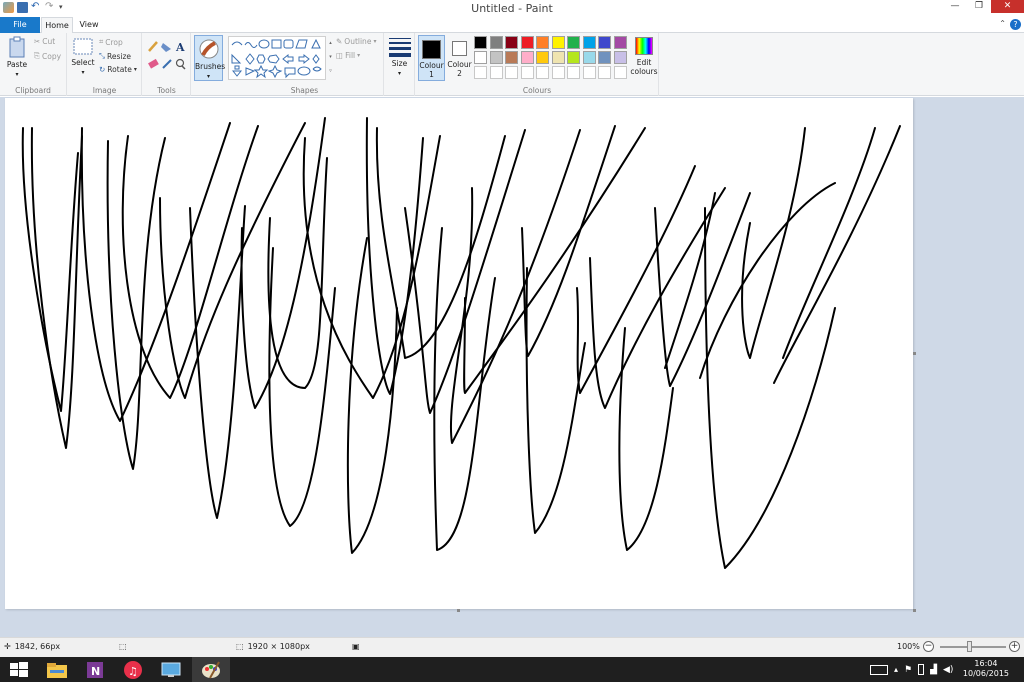  Describe the element at coordinates (304, 90) in the screenshot. I see `shapes-label: Shapes` at that location.